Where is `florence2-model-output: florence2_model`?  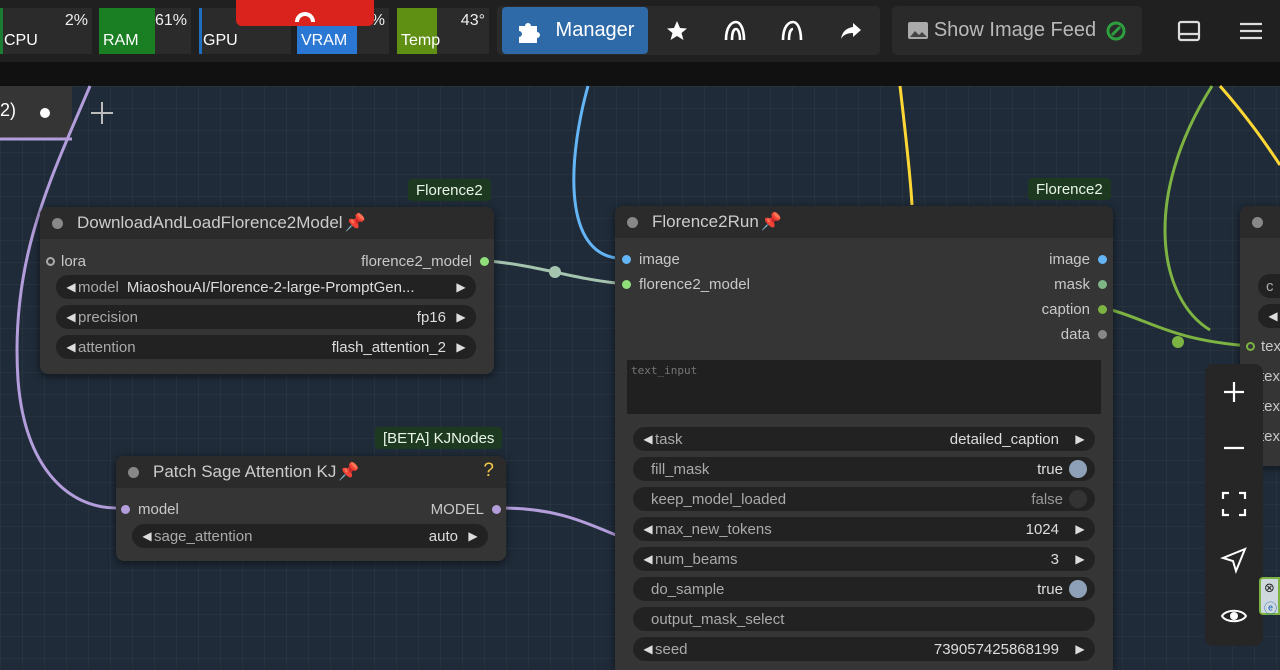
florence2-model-output: florence2_model is located at coordinates (425, 261).